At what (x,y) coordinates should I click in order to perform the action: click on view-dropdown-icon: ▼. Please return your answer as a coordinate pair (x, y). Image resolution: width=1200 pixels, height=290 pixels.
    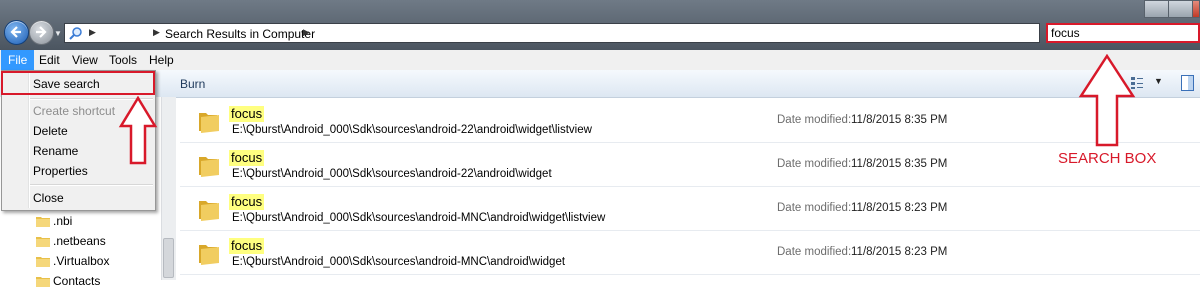
    Looking at the image, I should click on (1158, 81).